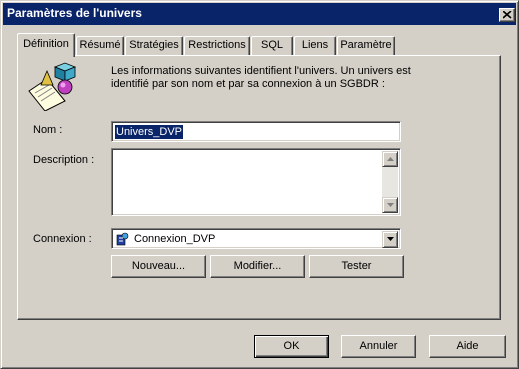 Image resolution: width=519 pixels, height=369 pixels. I want to click on description-textarea, so click(256, 182).